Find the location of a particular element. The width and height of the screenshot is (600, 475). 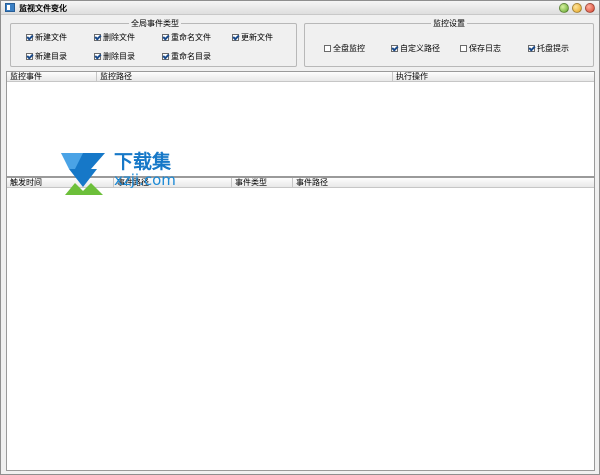

checkbox-delete-file: 删除文件 is located at coordinates (114, 37).